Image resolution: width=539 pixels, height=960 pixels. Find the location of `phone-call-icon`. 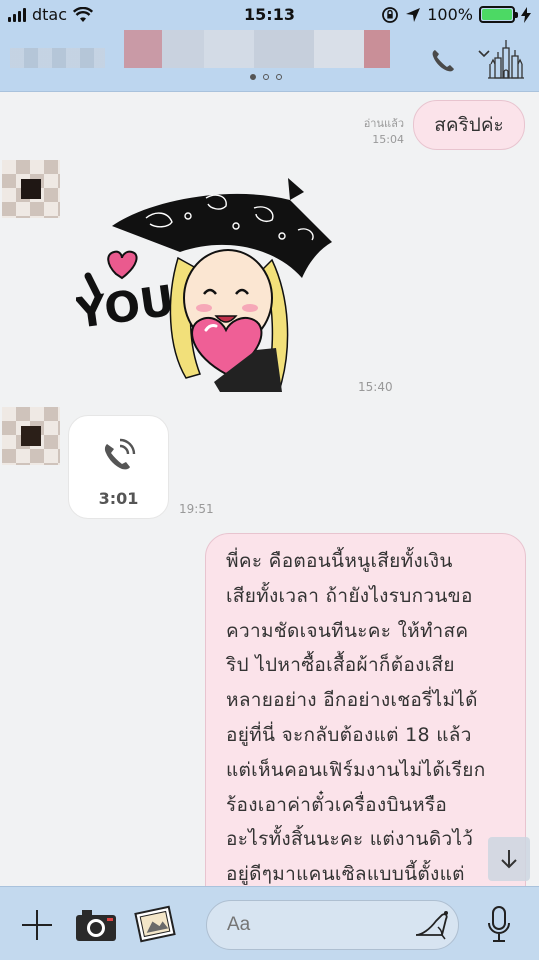

phone-call-icon is located at coordinates (120, 454).